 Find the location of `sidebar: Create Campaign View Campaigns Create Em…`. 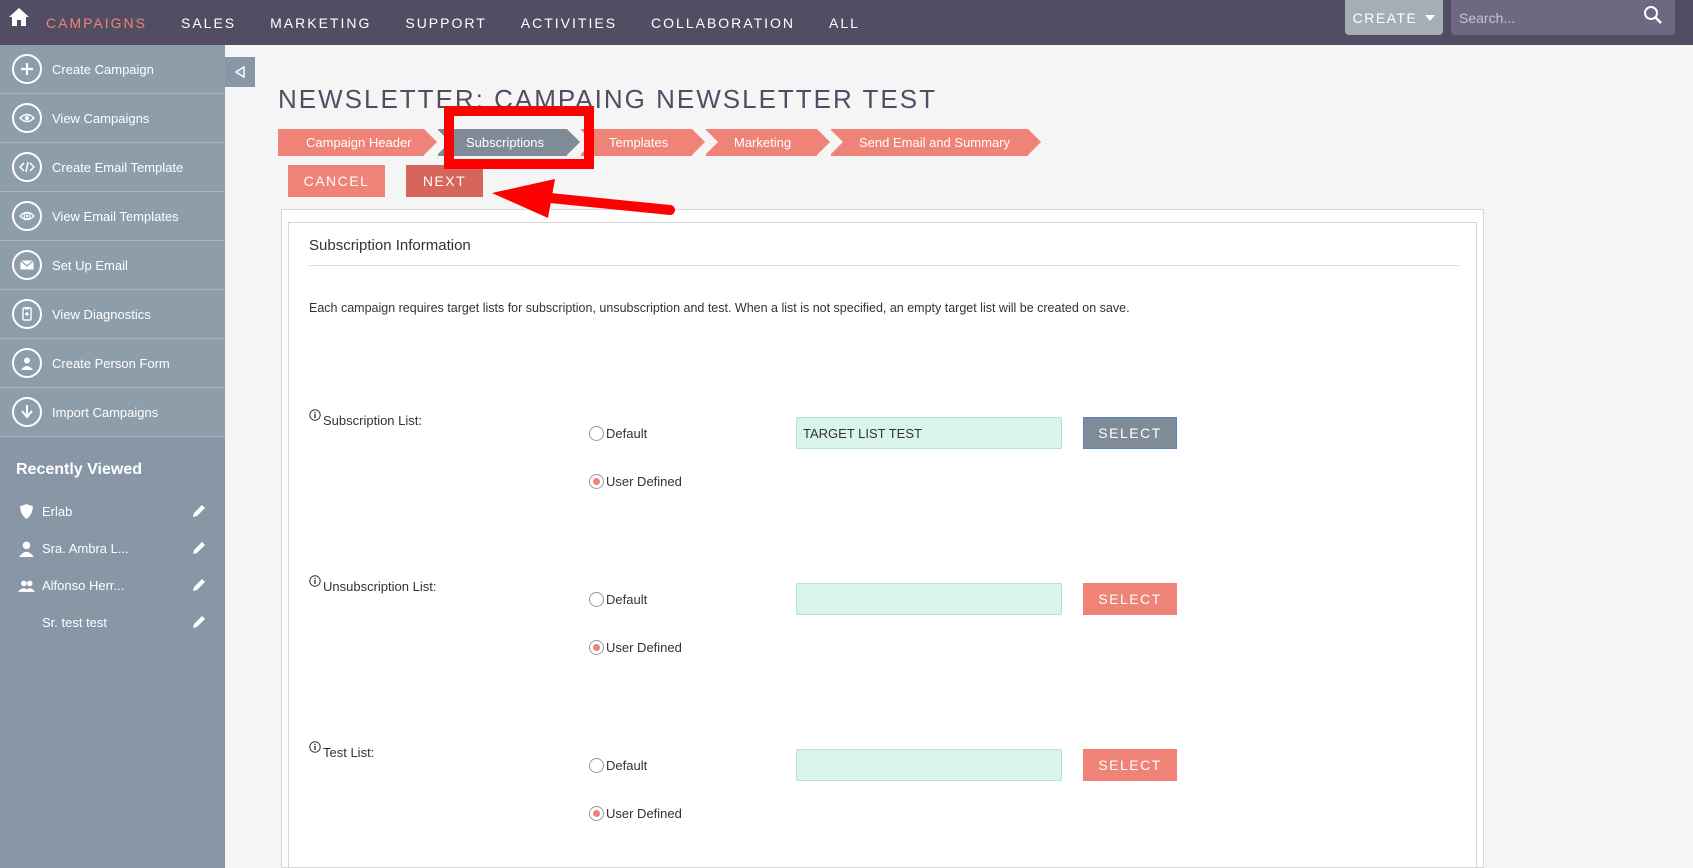

sidebar: Create Campaign View Campaigns Create Em… is located at coordinates (112, 456).